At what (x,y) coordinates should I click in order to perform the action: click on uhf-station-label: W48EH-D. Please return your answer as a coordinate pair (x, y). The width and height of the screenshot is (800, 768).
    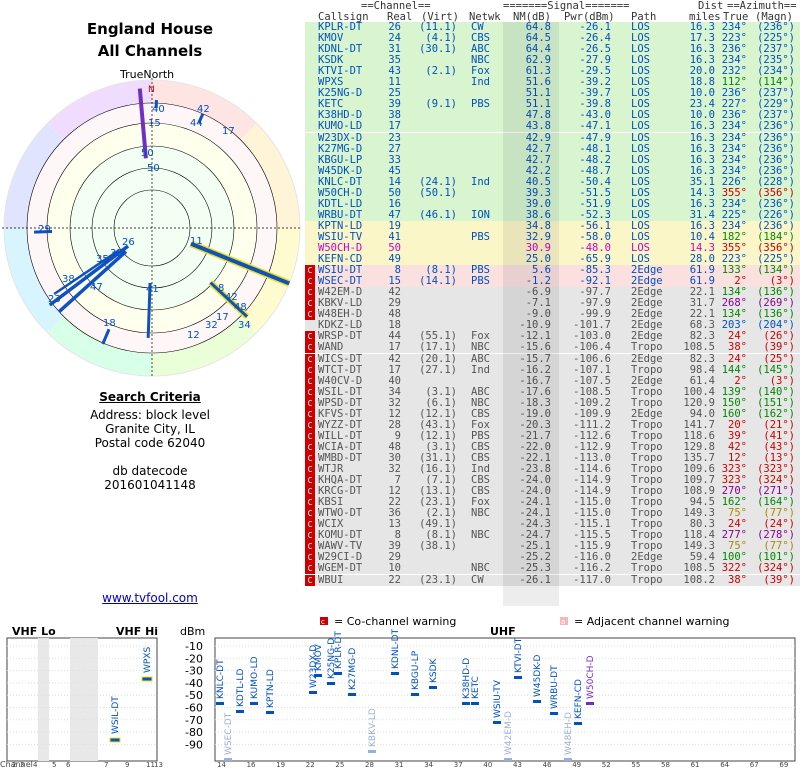
    Looking at the image, I should click on (569, 733).